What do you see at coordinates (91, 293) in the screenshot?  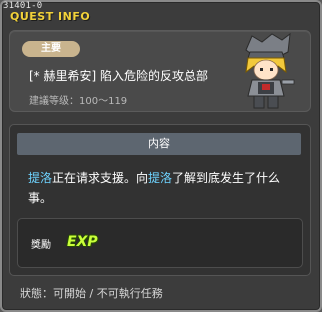 I see `quest-status: 狀態：可開始 / 不可執行任務` at bounding box center [91, 293].